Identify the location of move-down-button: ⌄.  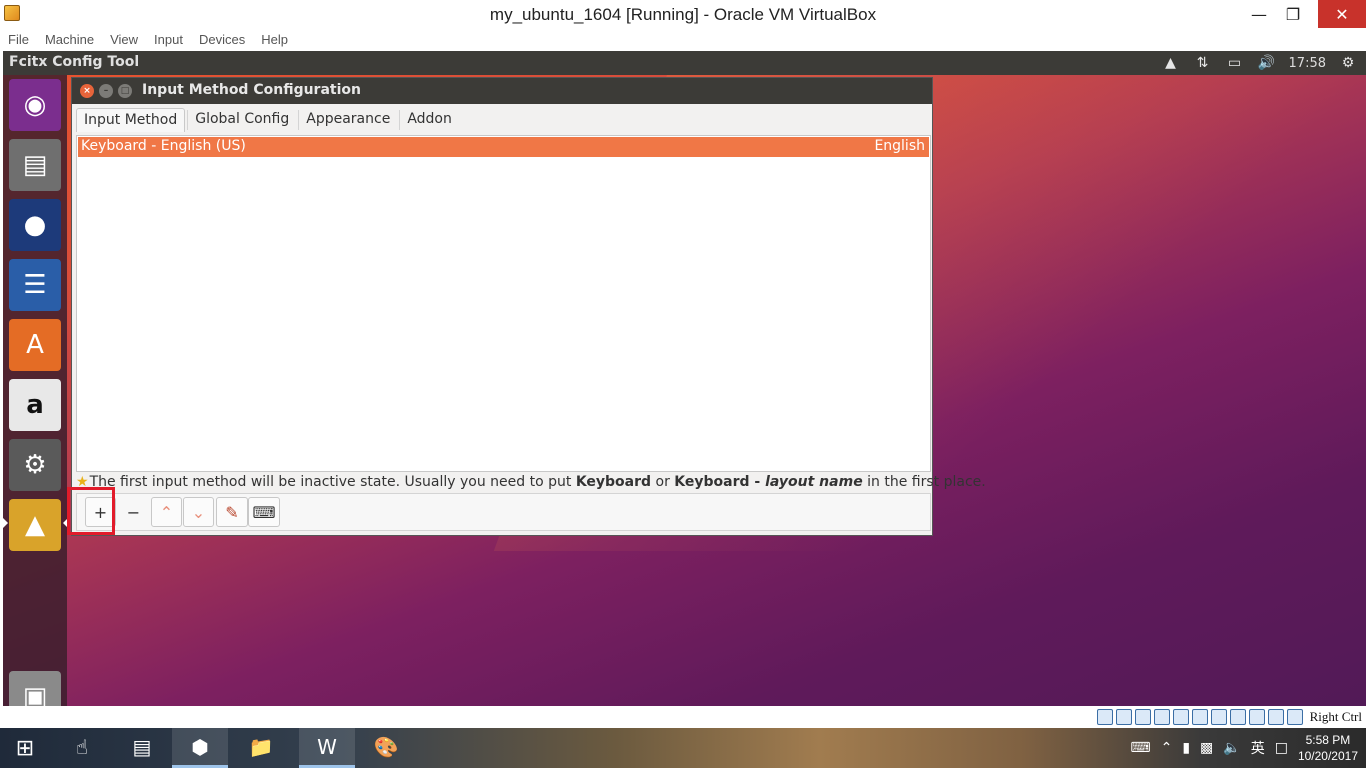
(198, 512).